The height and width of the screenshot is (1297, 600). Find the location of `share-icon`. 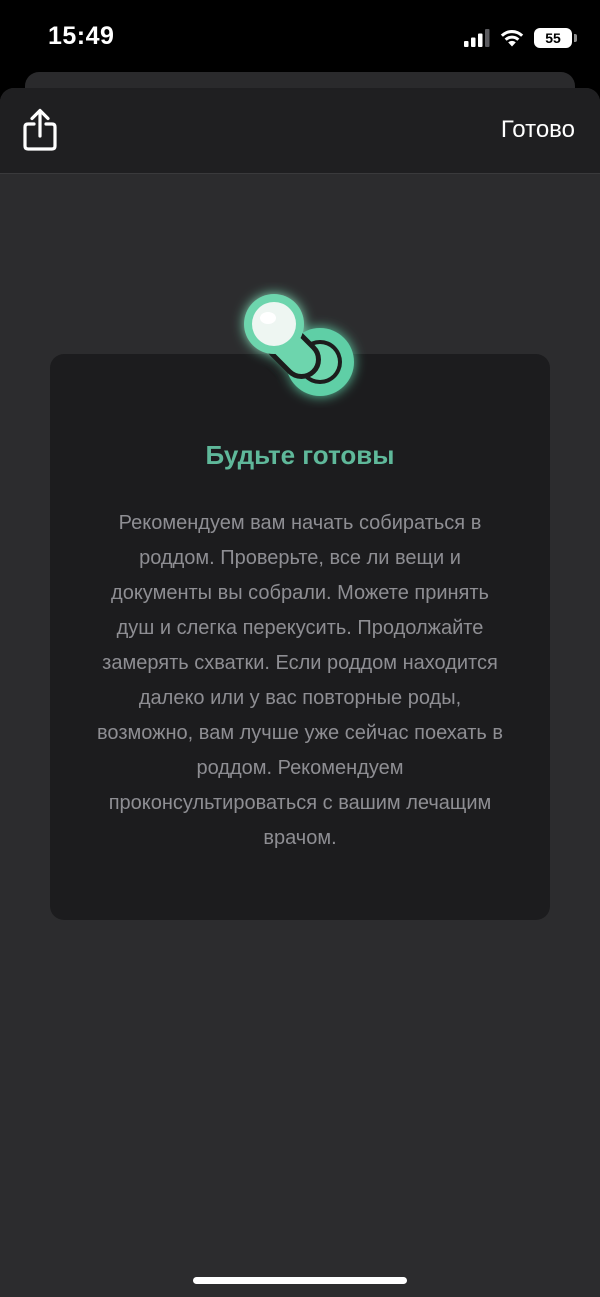

share-icon is located at coordinates (40, 129).